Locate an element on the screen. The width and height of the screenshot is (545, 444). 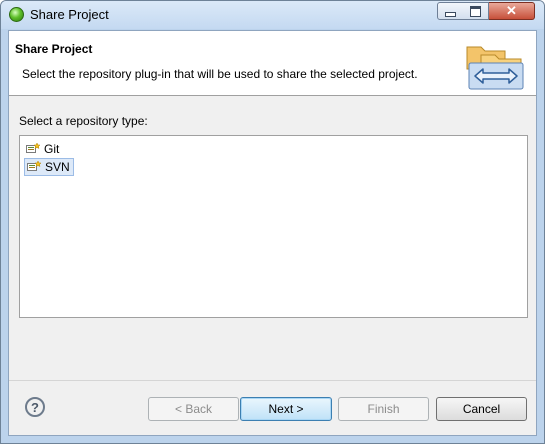
list-item-svn: SVN is located at coordinates (49, 167).